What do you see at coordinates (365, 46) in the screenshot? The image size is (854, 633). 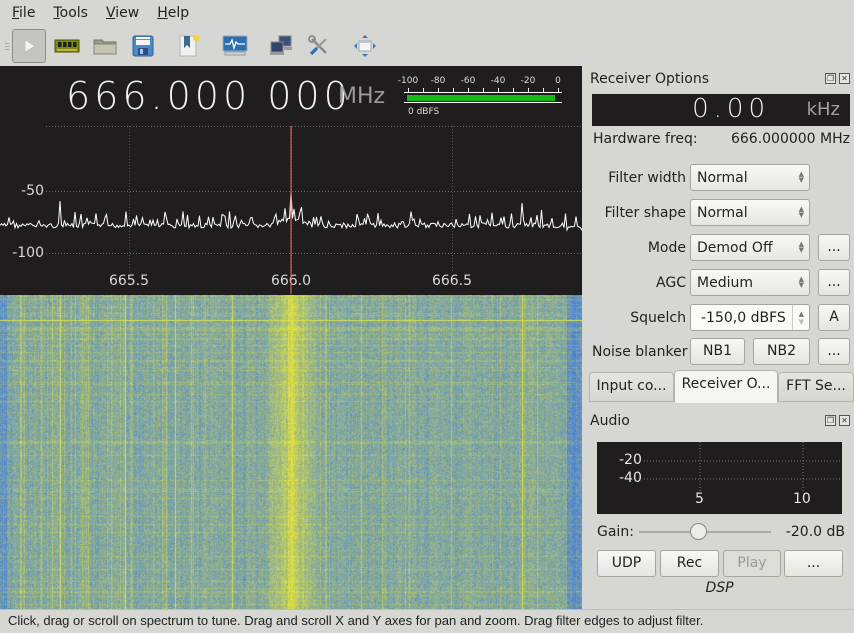 I see `fullscreen-button` at bounding box center [365, 46].